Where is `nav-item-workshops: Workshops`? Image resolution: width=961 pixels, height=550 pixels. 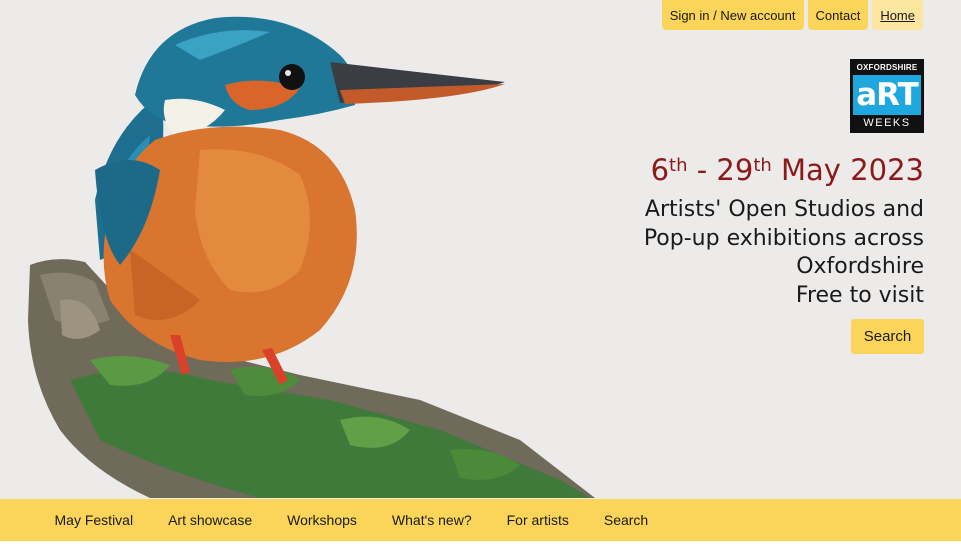
nav-item-workshops: Workshops is located at coordinates (322, 520).